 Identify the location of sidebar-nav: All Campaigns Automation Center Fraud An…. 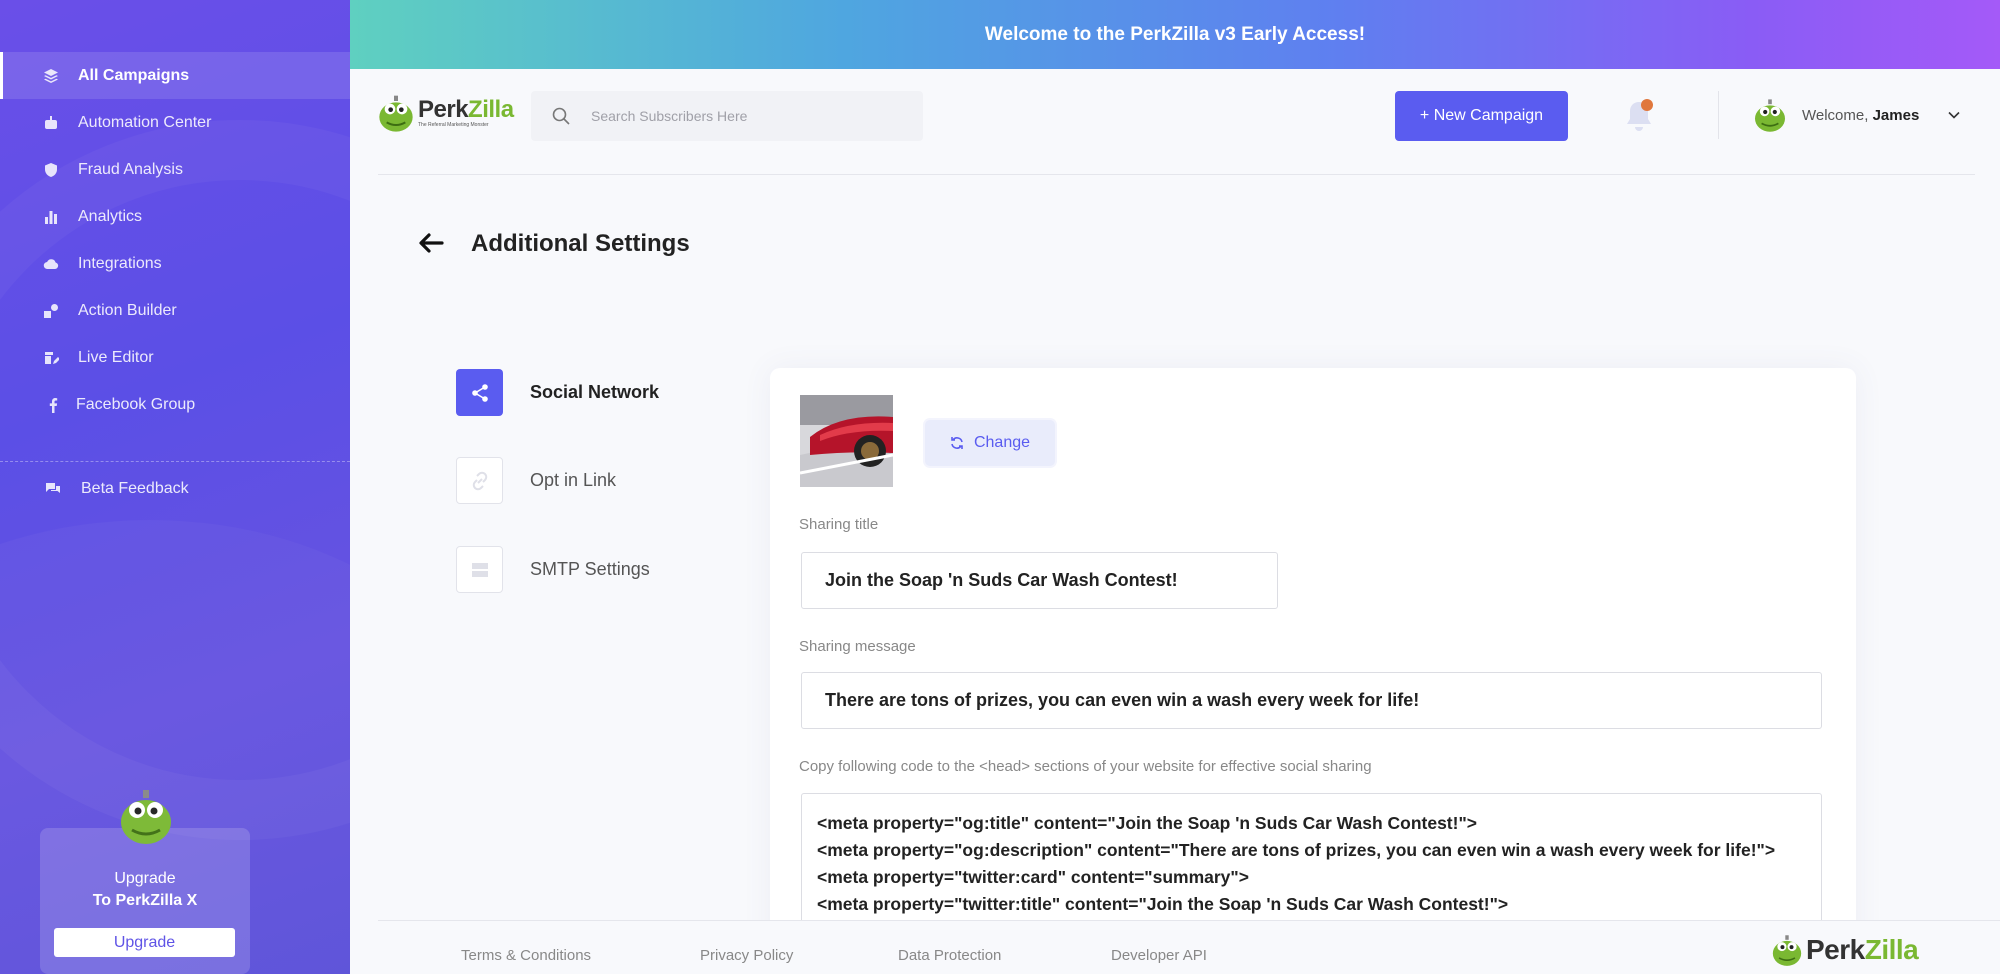
(175, 240).